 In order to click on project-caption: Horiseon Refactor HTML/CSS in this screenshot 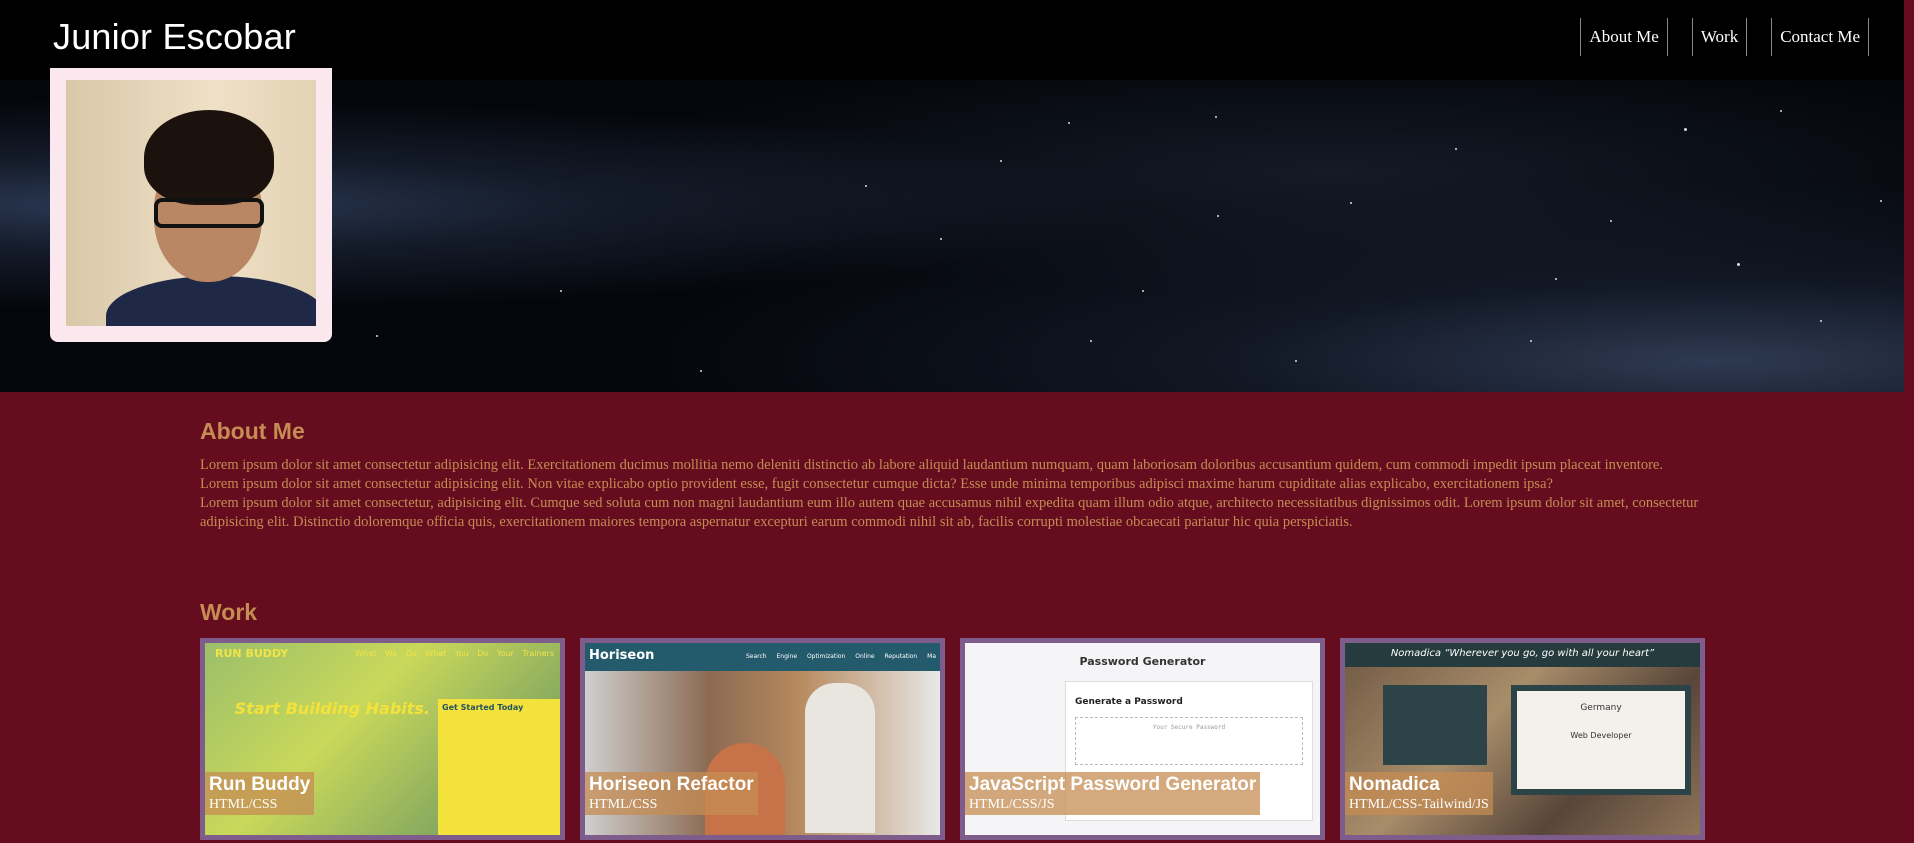, I will do `click(671, 793)`.